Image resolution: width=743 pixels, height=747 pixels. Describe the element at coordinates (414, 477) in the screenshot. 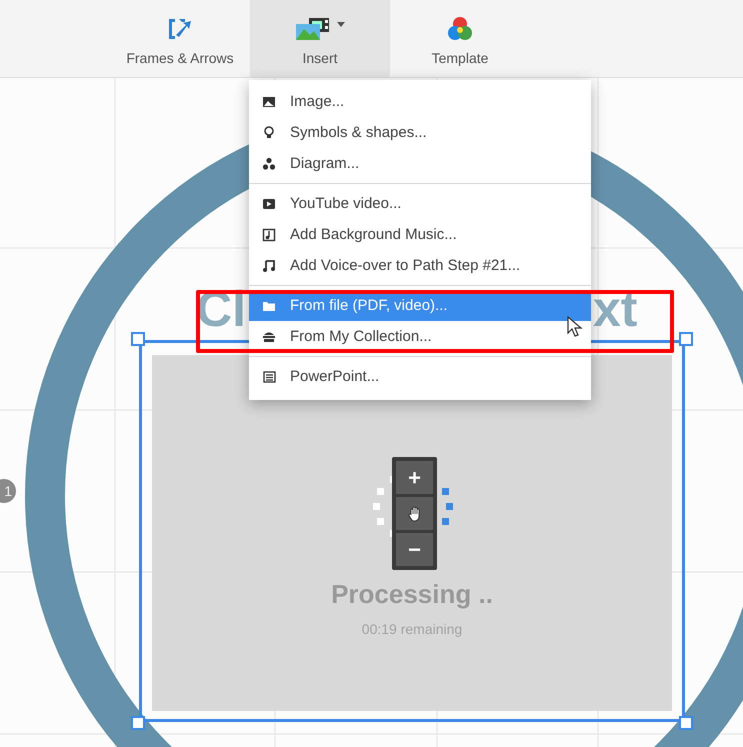

I see `zoom-in-button: +` at that location.